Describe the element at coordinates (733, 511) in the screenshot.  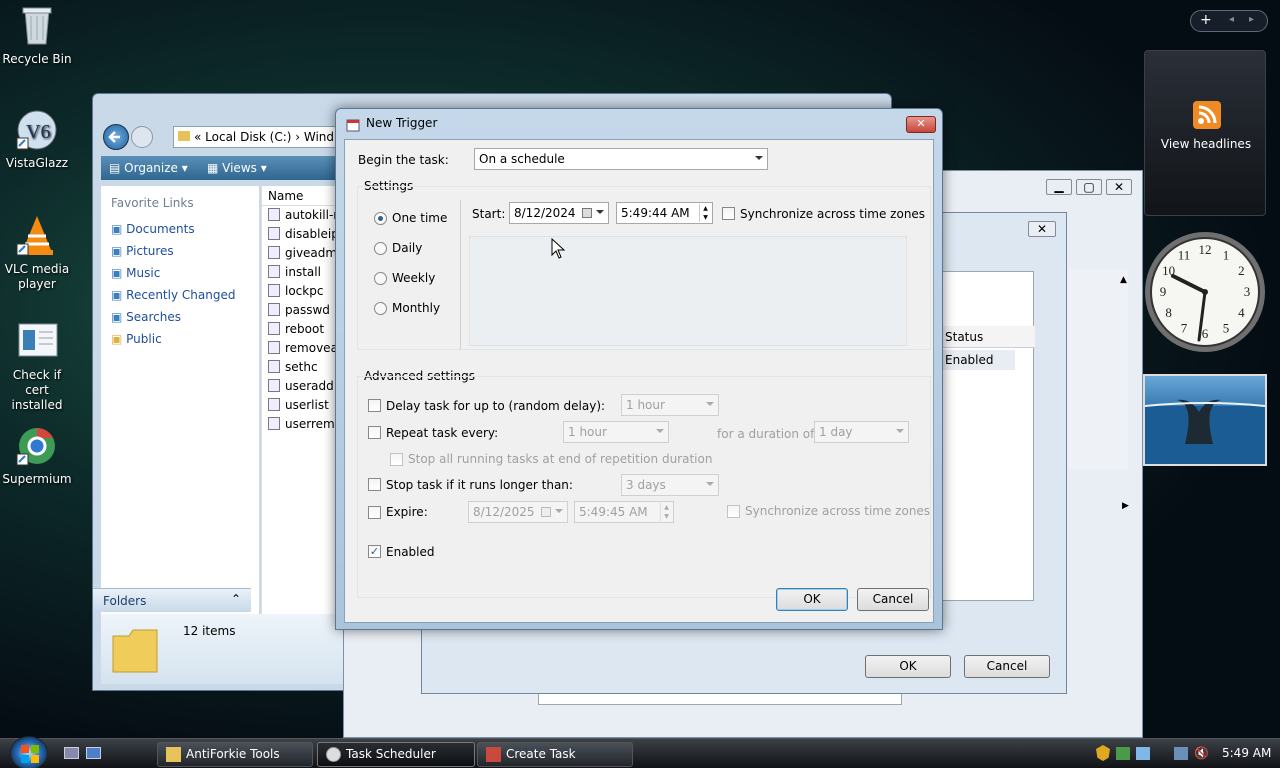
I see `expire-sync-checkbox` at that location.